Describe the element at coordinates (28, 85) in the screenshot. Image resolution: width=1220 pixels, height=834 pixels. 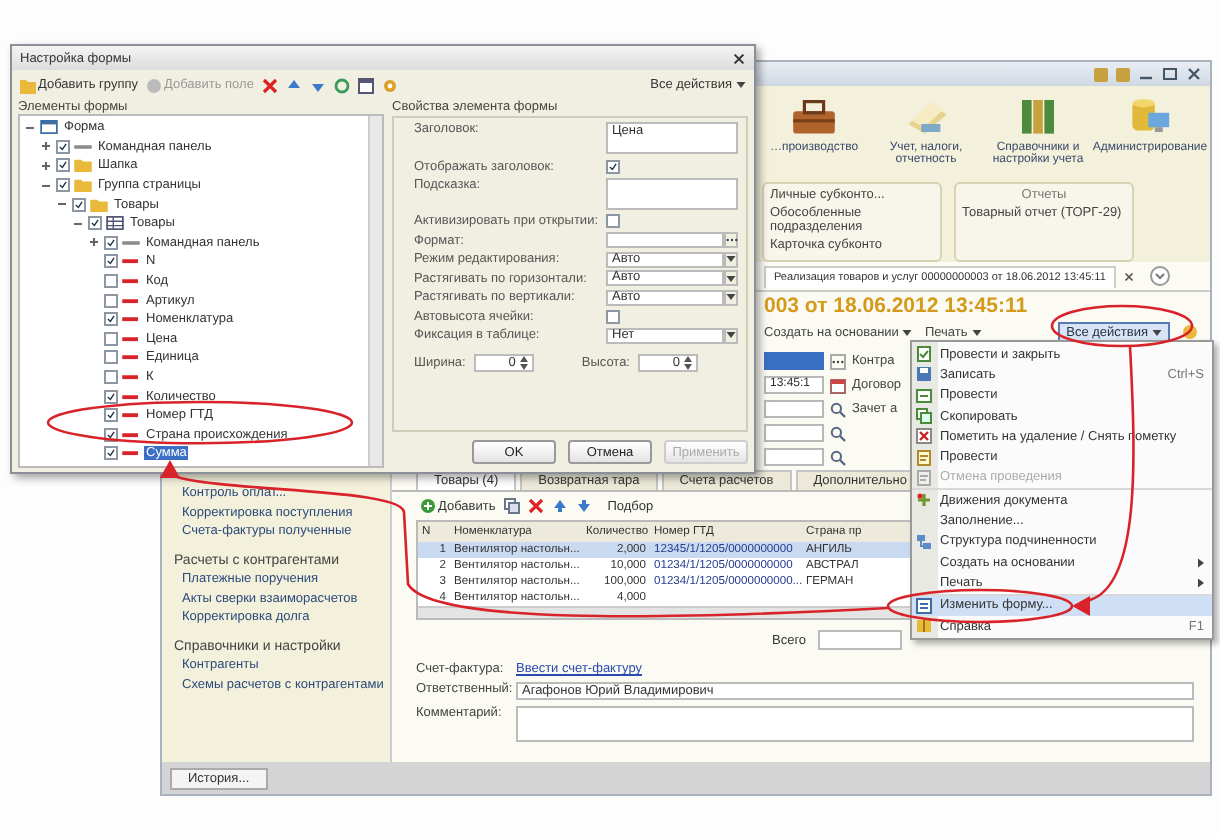
I see `folder-icon` at that location.